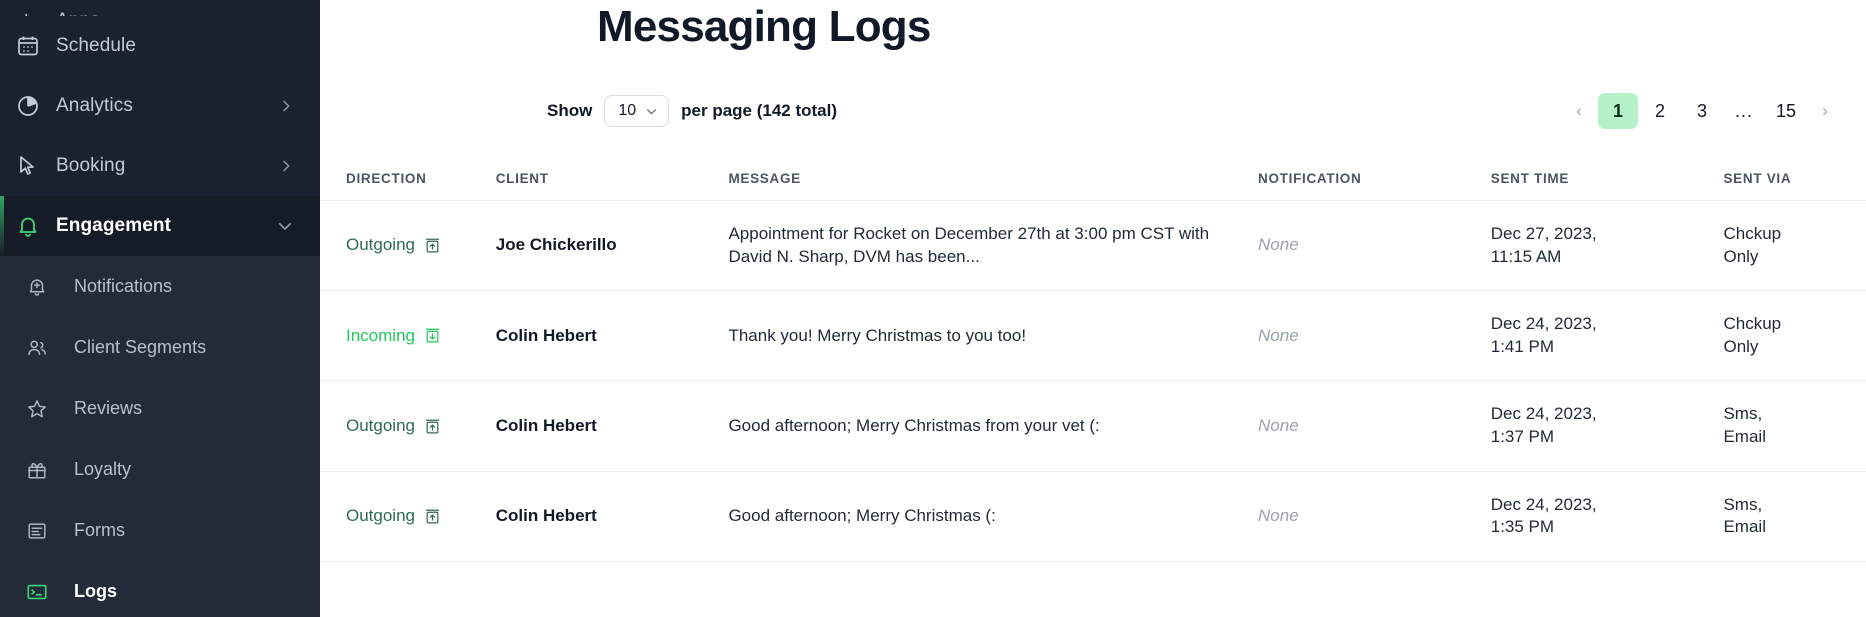  I want to click on cell-direction: Outgoing, so click(408, 246).